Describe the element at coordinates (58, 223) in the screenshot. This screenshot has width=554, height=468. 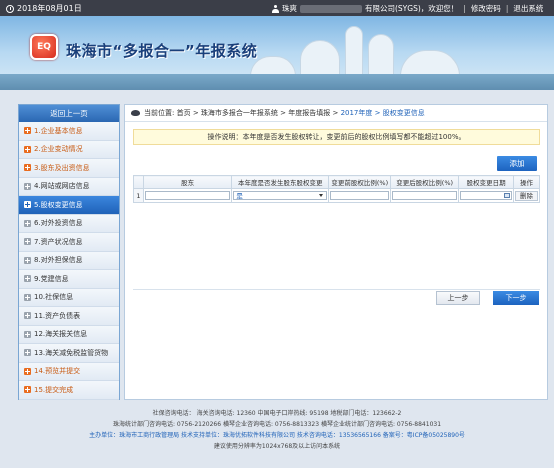
I see `sidebar-item-label: 6.对外投资信息` at that location.